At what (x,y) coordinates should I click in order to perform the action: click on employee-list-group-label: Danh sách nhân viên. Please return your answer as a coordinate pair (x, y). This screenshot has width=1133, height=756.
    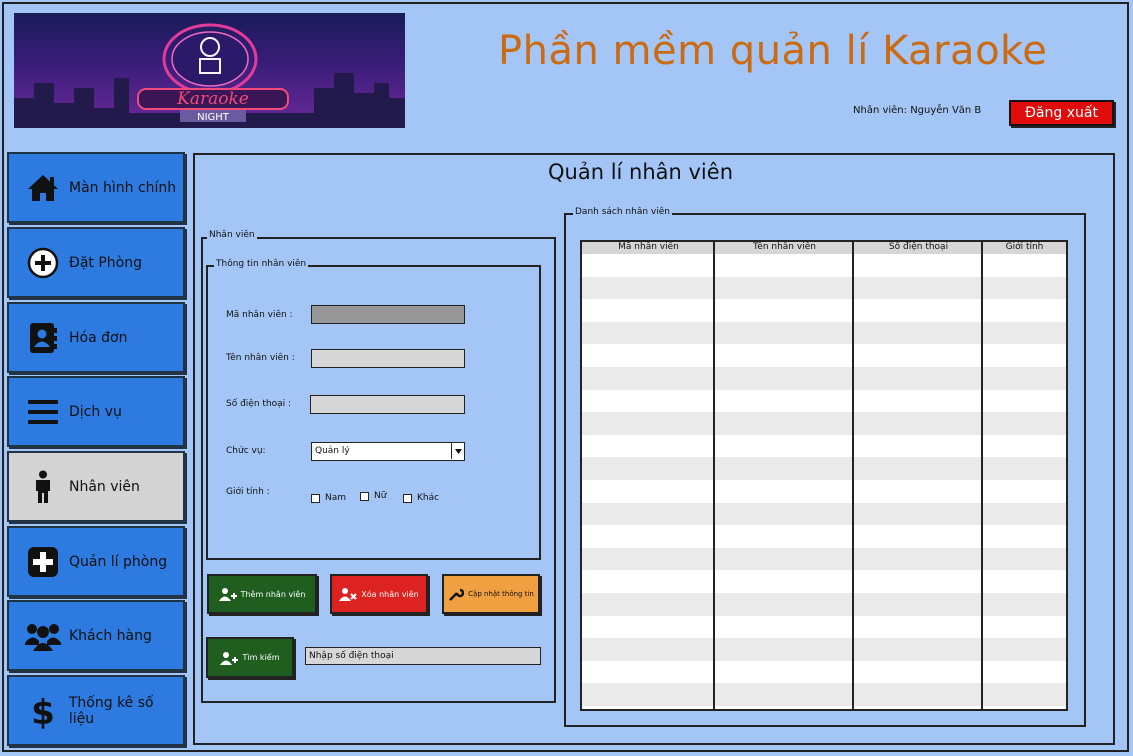
    Looking at the image, I should click on (622, 212).